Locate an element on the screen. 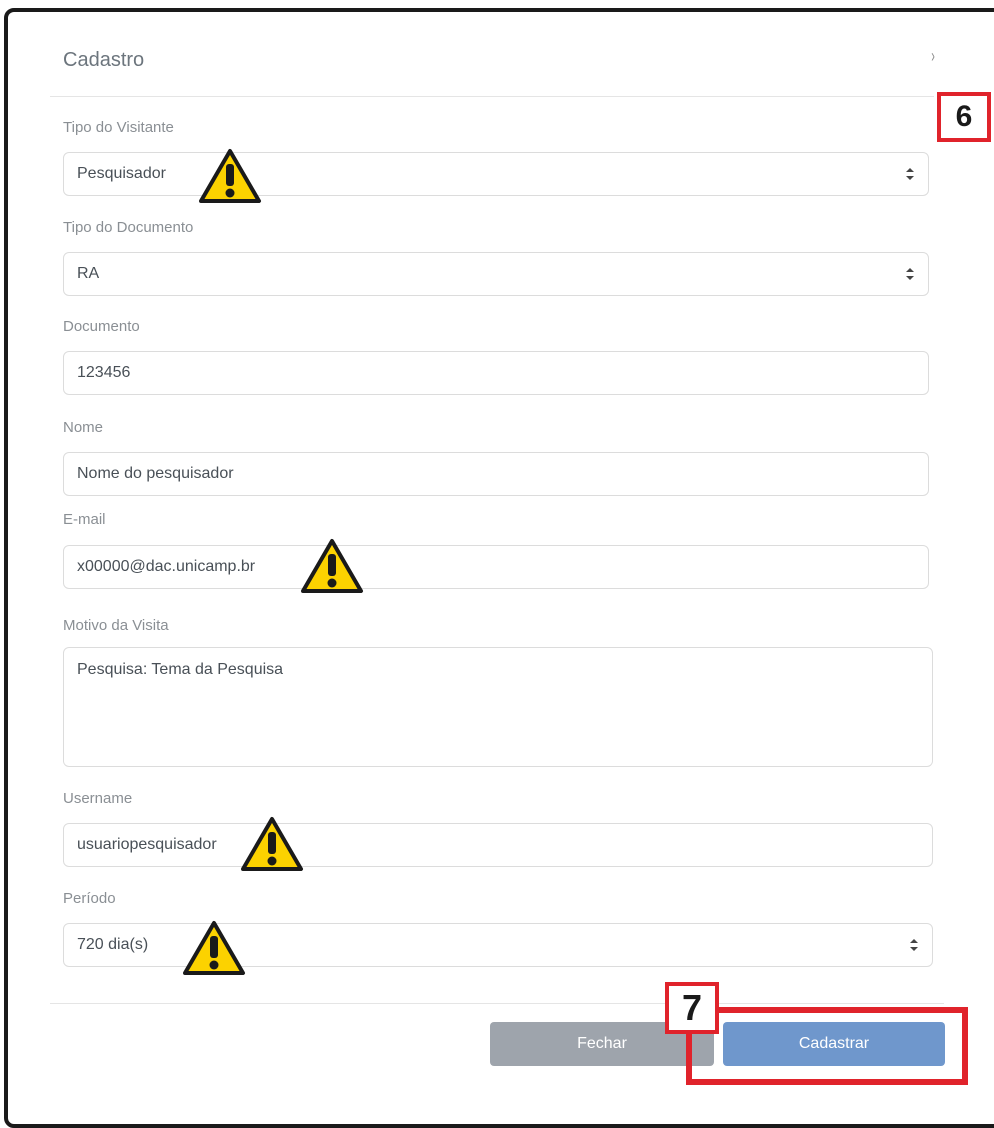 Image resolution: width=994 pixels, height=1128 pixels. reason-value: Pesquisa: Tema da Pesquisa is located at coordinates (180, 669).